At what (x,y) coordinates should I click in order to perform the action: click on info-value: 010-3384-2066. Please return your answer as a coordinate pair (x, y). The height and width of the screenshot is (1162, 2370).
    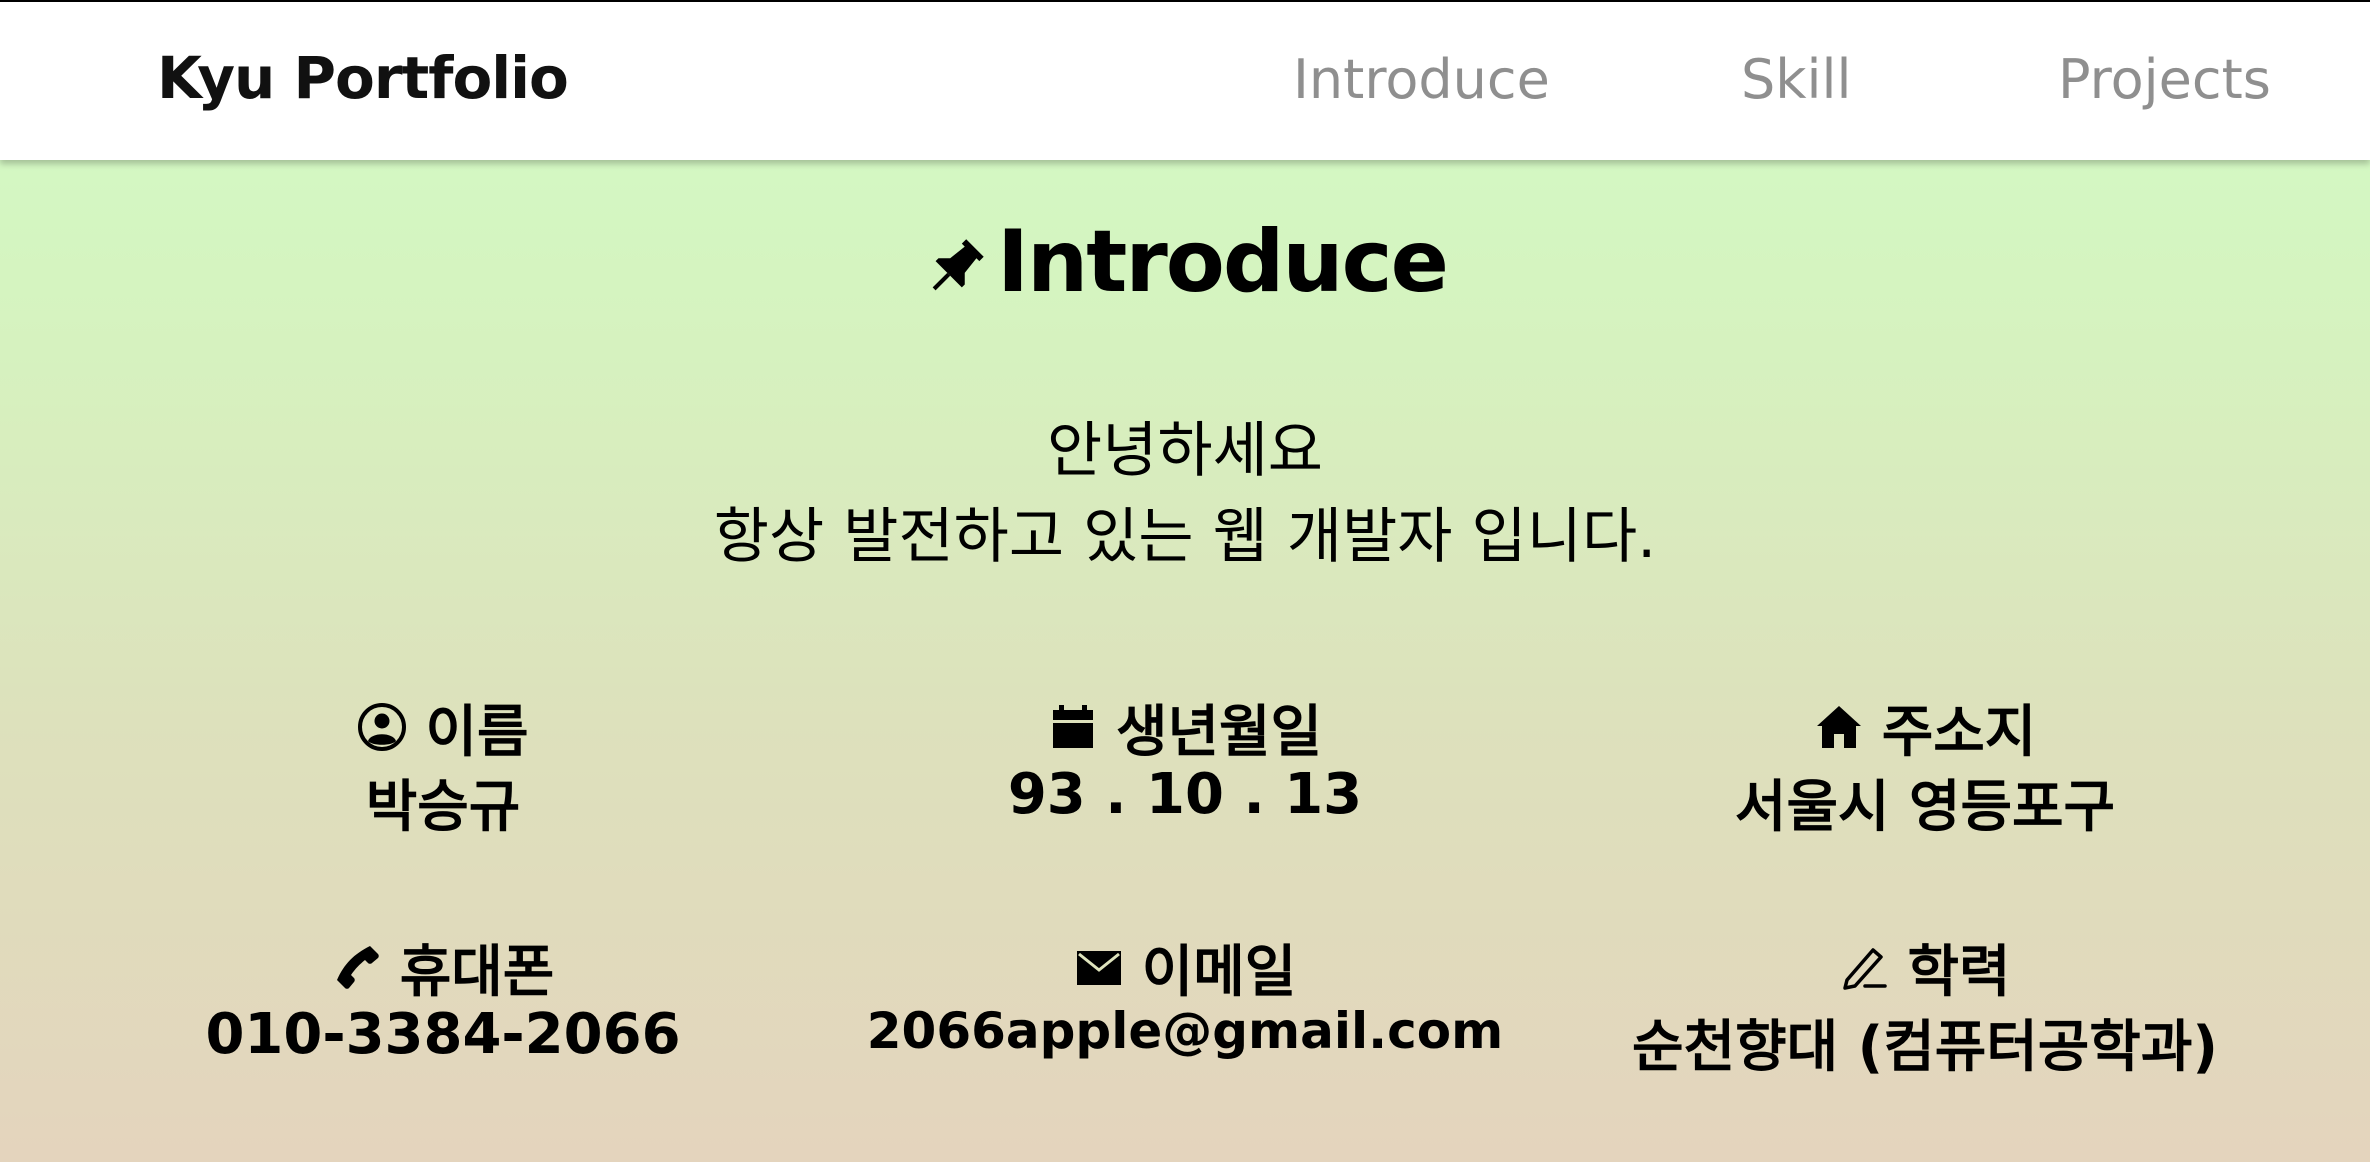
    Looking at the image, I should click on (443, 1034).